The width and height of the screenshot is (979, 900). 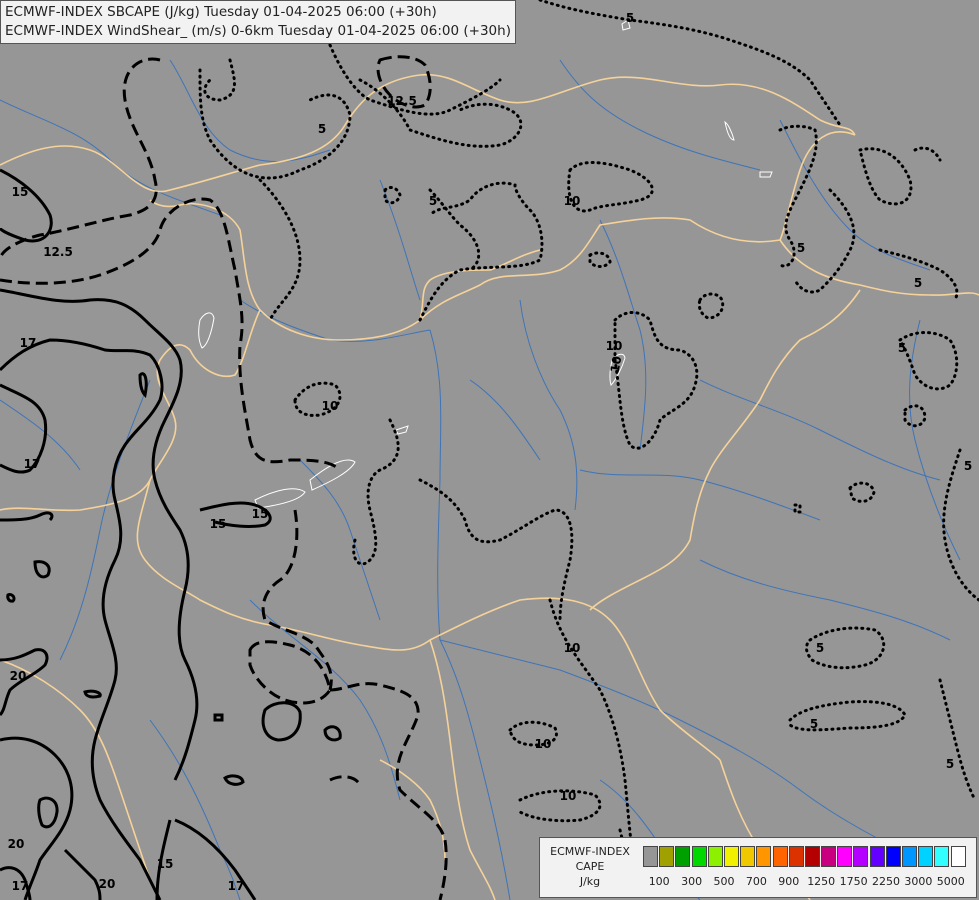 I want to click on legend-unit: J/kg, so click(x=590, y=881).